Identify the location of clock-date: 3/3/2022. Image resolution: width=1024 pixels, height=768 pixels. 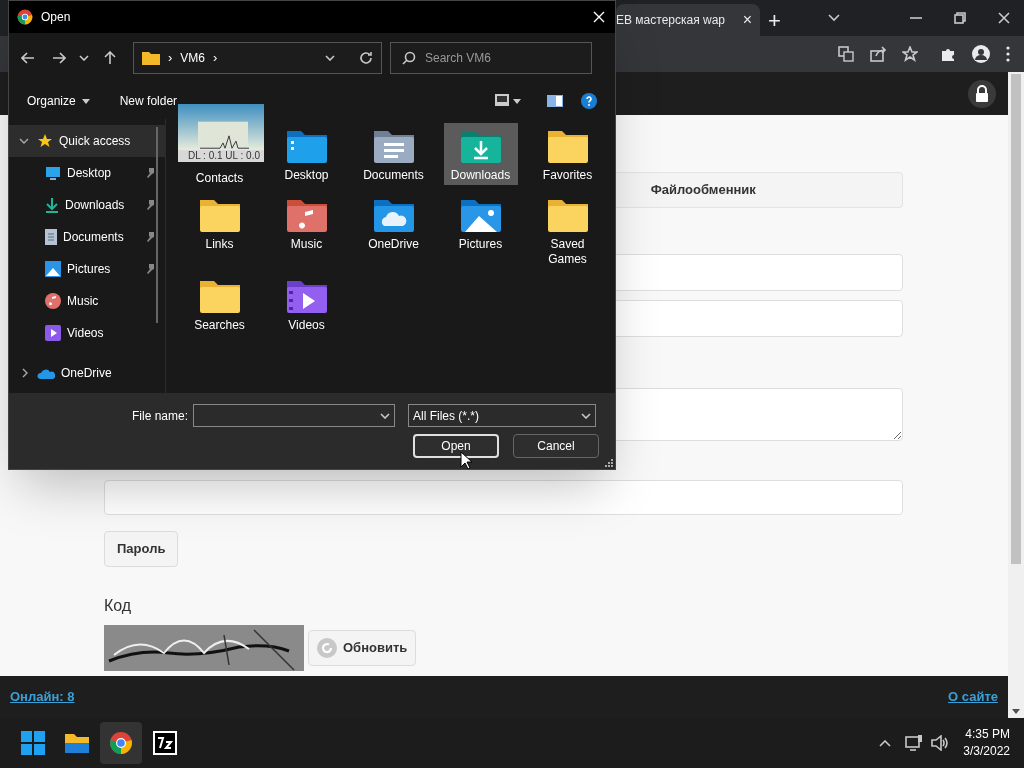
(986, 751).